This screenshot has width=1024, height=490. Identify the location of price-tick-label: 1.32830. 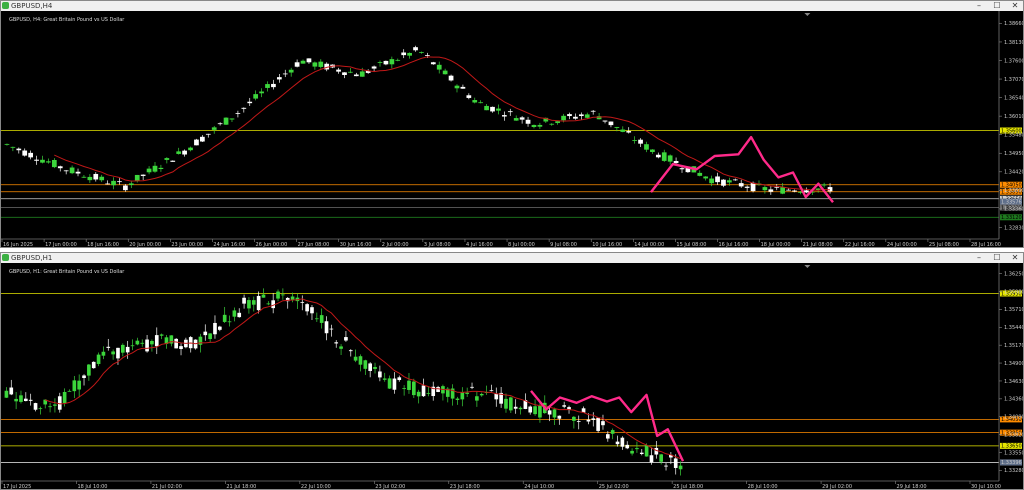
(1013, 228).